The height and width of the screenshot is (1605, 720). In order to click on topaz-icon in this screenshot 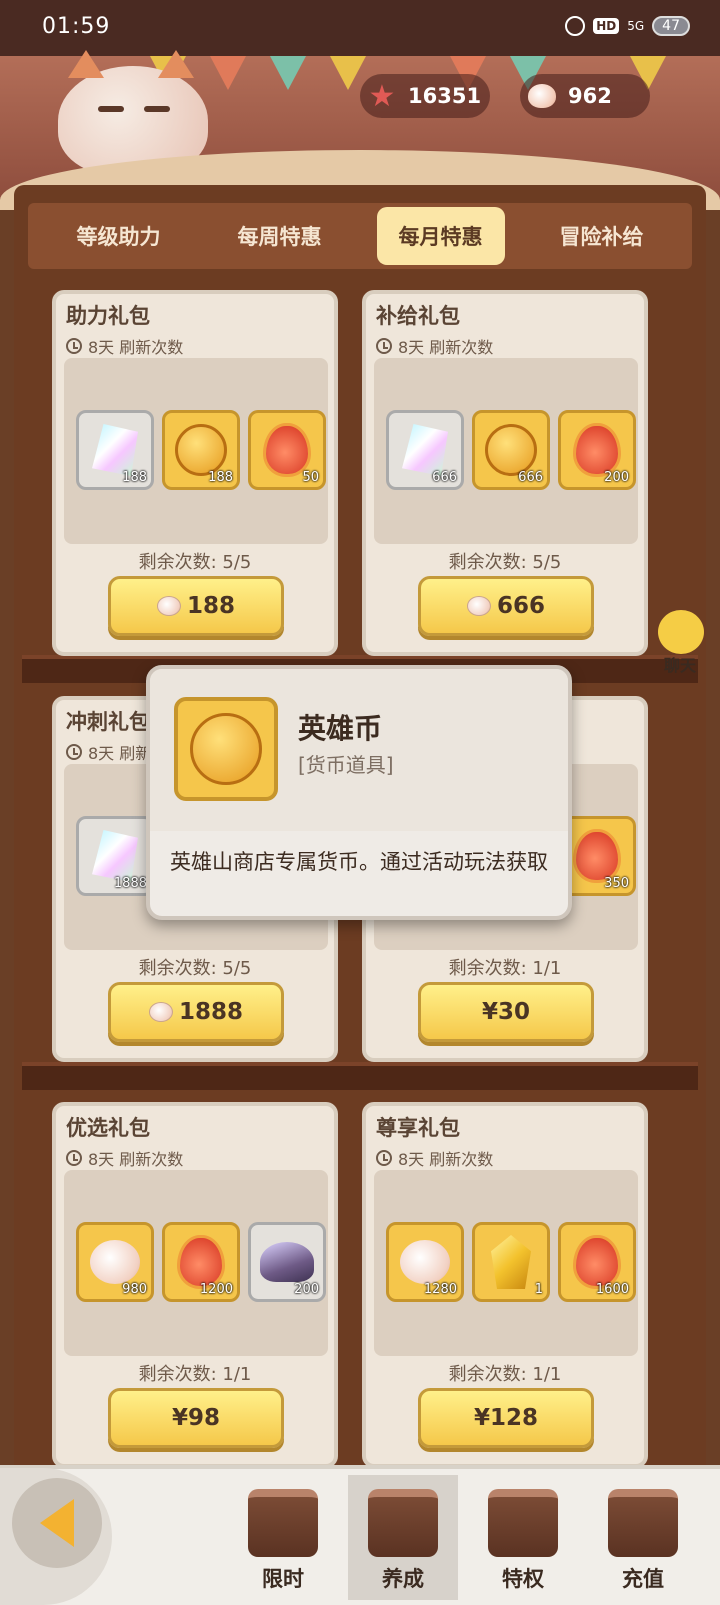, I will do `click(511, 1262)`.